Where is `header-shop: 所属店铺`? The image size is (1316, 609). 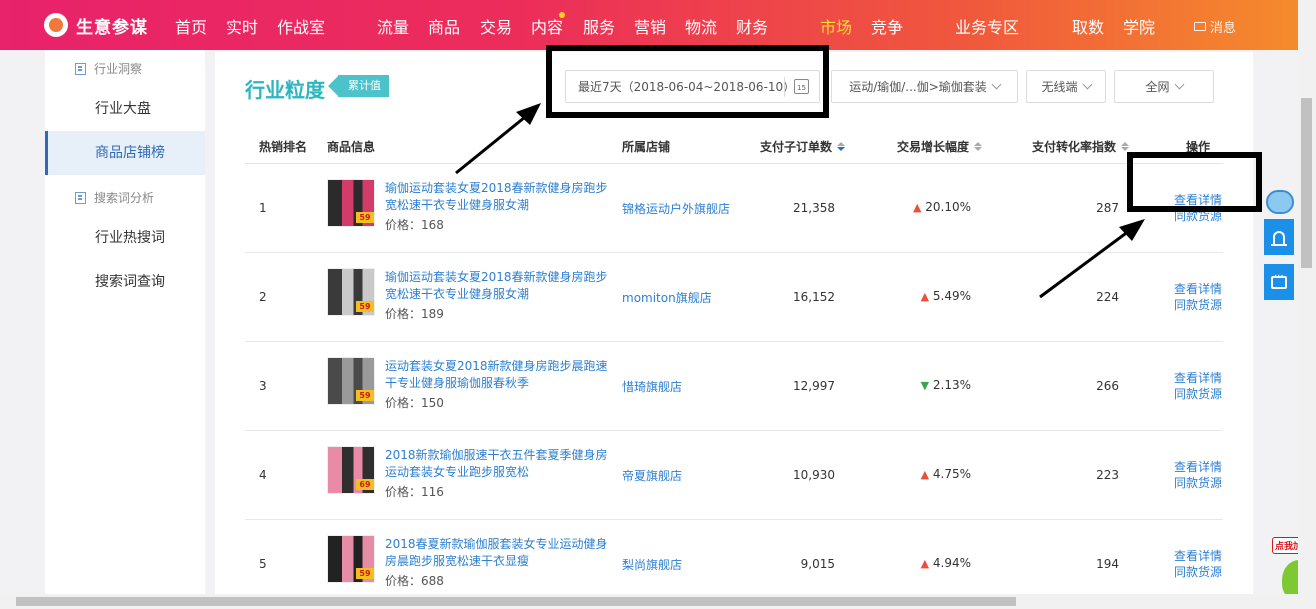
header-shop: 所属店铺 is located at coordinates (646, 147).